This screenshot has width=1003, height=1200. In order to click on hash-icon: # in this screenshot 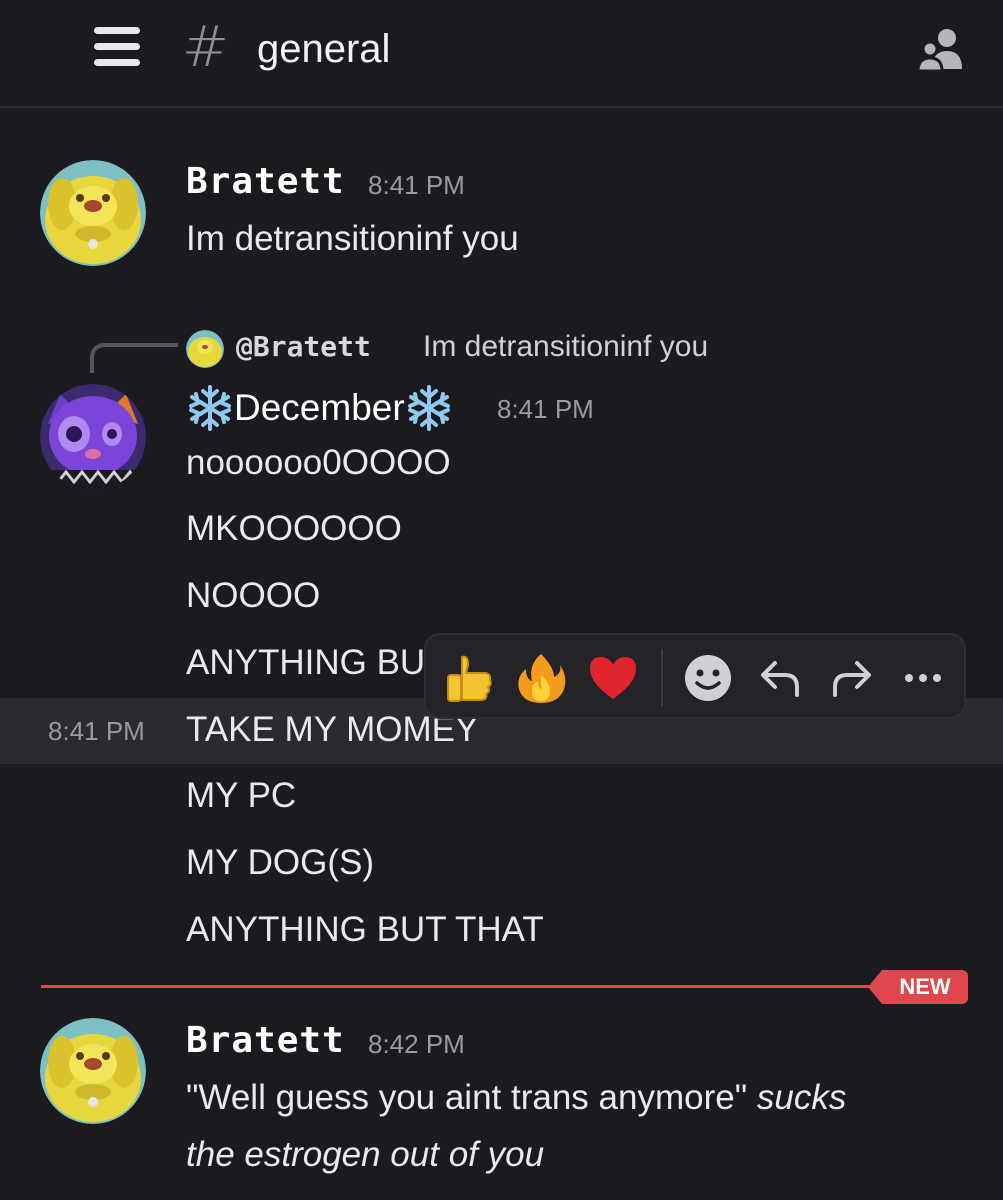, I will do `click(205, 47)`.